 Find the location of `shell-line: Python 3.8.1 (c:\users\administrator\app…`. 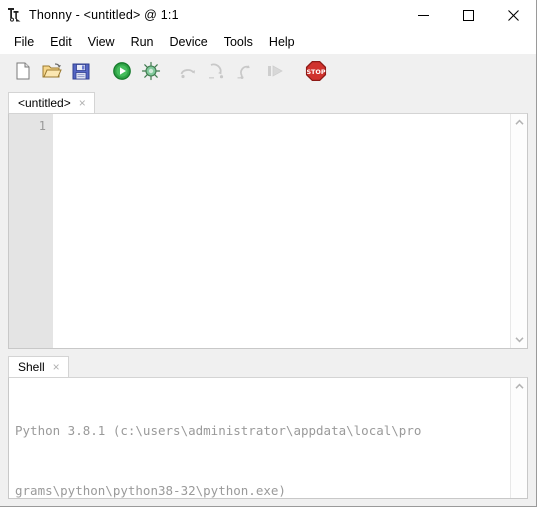

shell-line: Python 3.8.1 (c:\users\administrator\app… is located at coordinates (262, 431).